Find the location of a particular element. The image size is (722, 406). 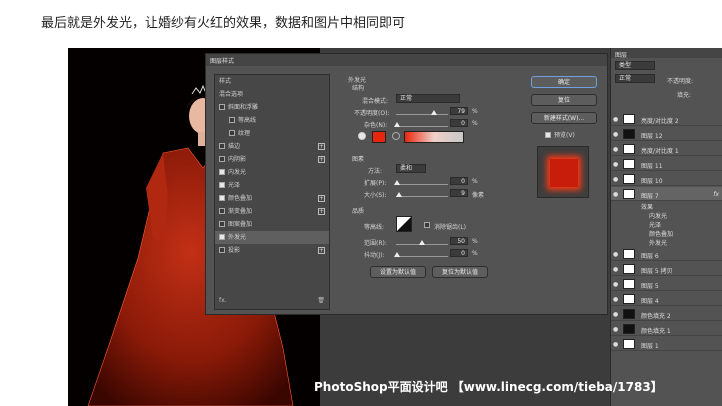

layer-effect-item: 外发光 is located at coordinates (658, 242).